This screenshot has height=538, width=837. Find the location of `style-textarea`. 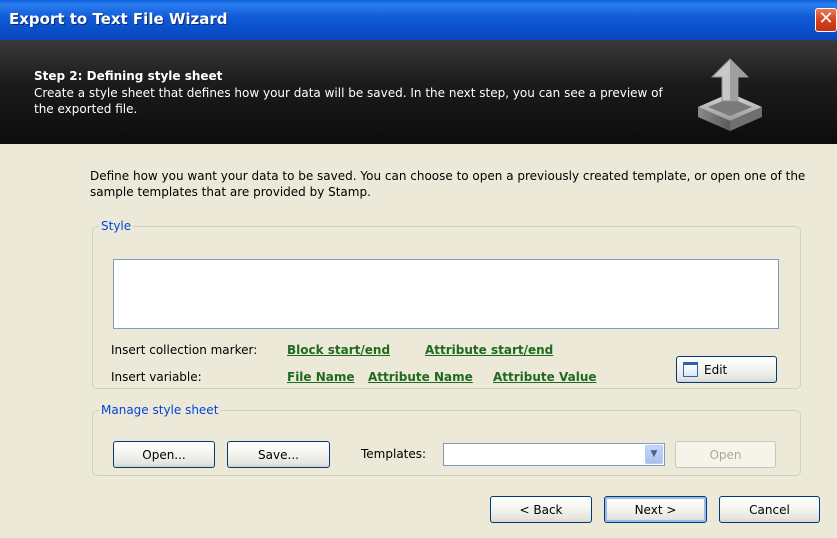

style-textarea is located at coordinates (446, 294).